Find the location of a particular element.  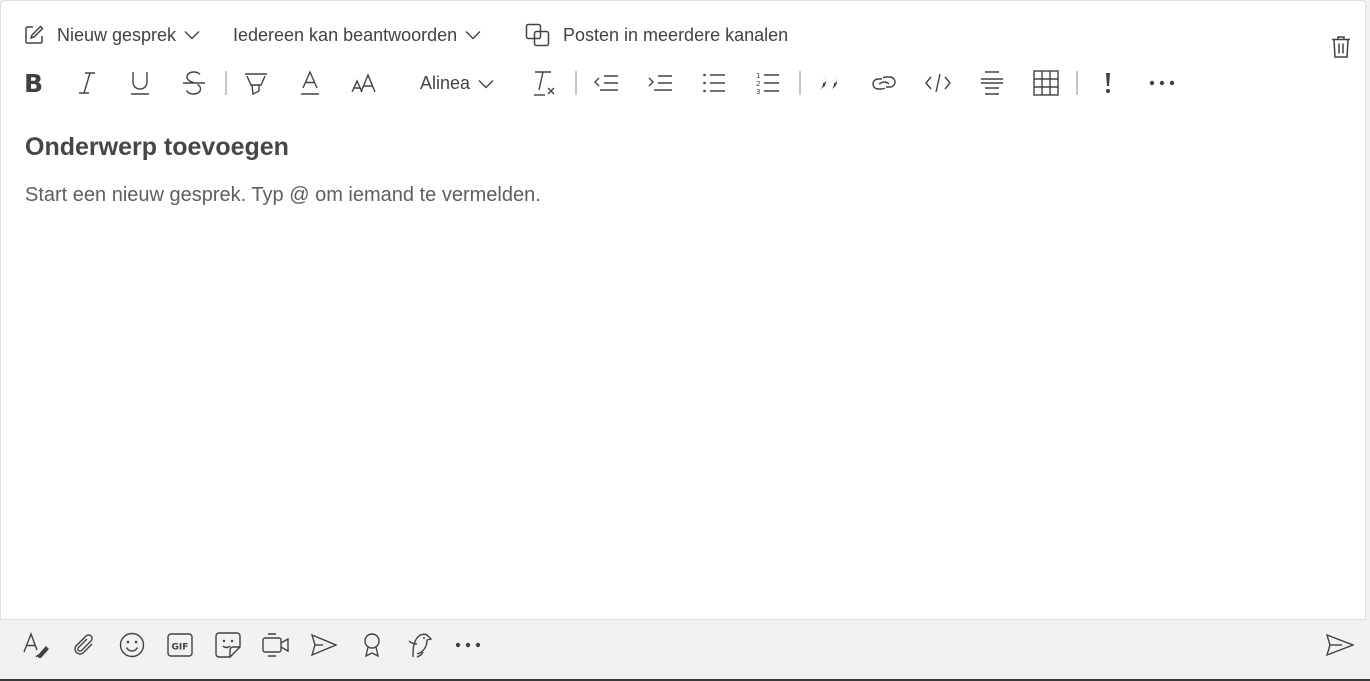

crosspost-button: Posten in meerdere kanalen is located at coordinates (656, 35).